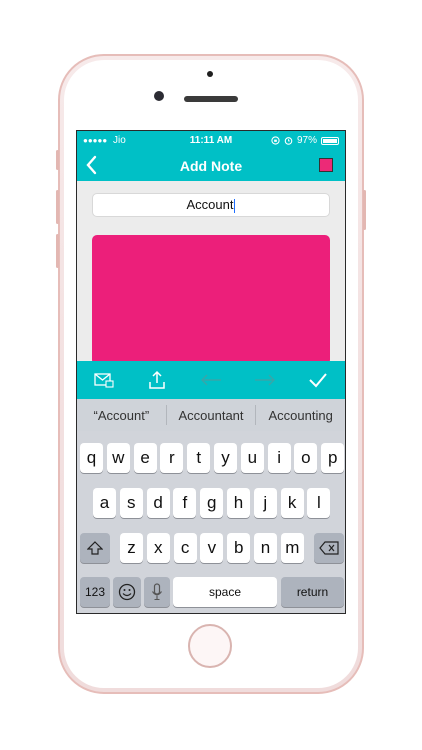  What do you see at coordinates (158, 503) in the screenshot?
I see `key-d: d` at bounding box center [158, 503].